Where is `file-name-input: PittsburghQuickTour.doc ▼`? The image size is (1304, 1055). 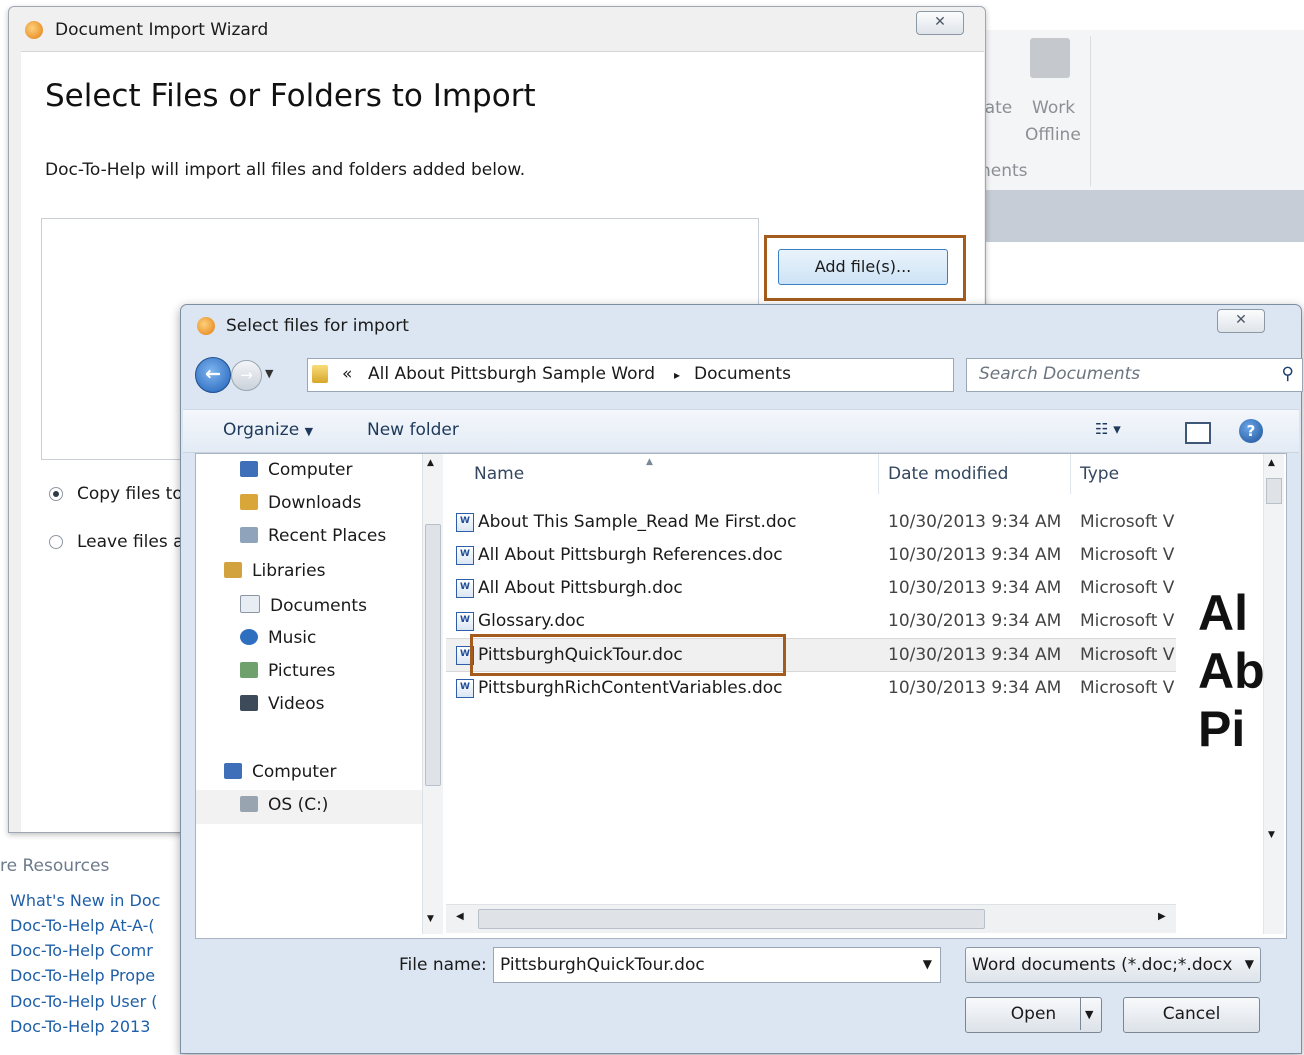
file-name-input: PittsburghQuickTour.doc ▼ is located at coordinates (717, 965).